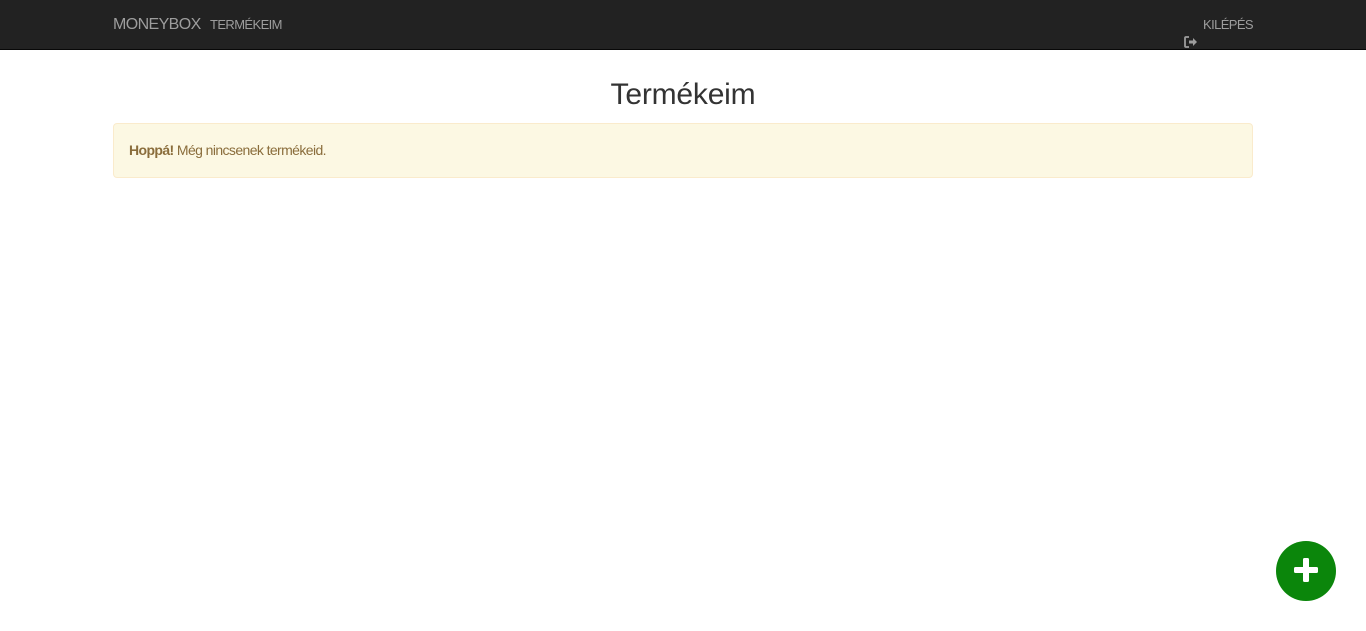 The width and height of the screenshot is (1366, 631). I want to click on top-navbar: MONEYBOX TERMÉKEIM KILÉPÉS, so click(683, 25).